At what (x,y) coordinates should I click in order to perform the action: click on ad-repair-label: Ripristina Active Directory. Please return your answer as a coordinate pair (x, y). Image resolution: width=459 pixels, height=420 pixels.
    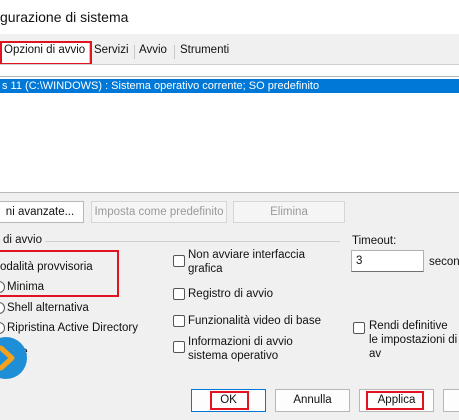
    Looking at the image, I should click on (72, 328).